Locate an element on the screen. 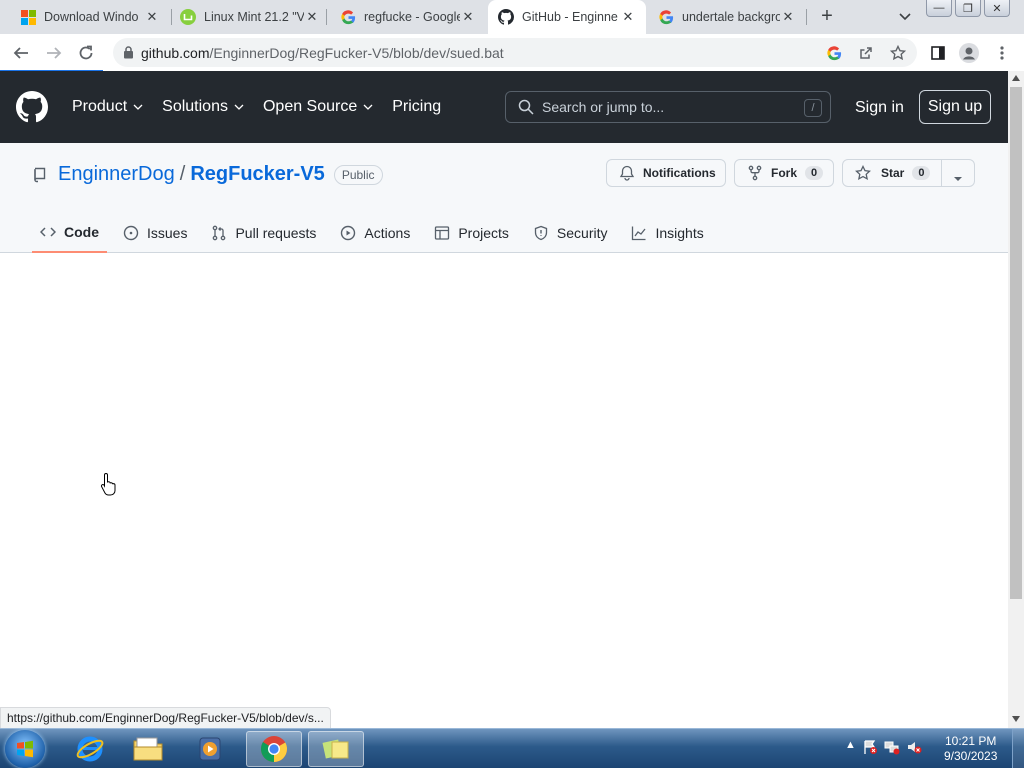 The width and height of the screenshot is (1024, 768). fork-label: Fork is located at coordinates (784, 173).